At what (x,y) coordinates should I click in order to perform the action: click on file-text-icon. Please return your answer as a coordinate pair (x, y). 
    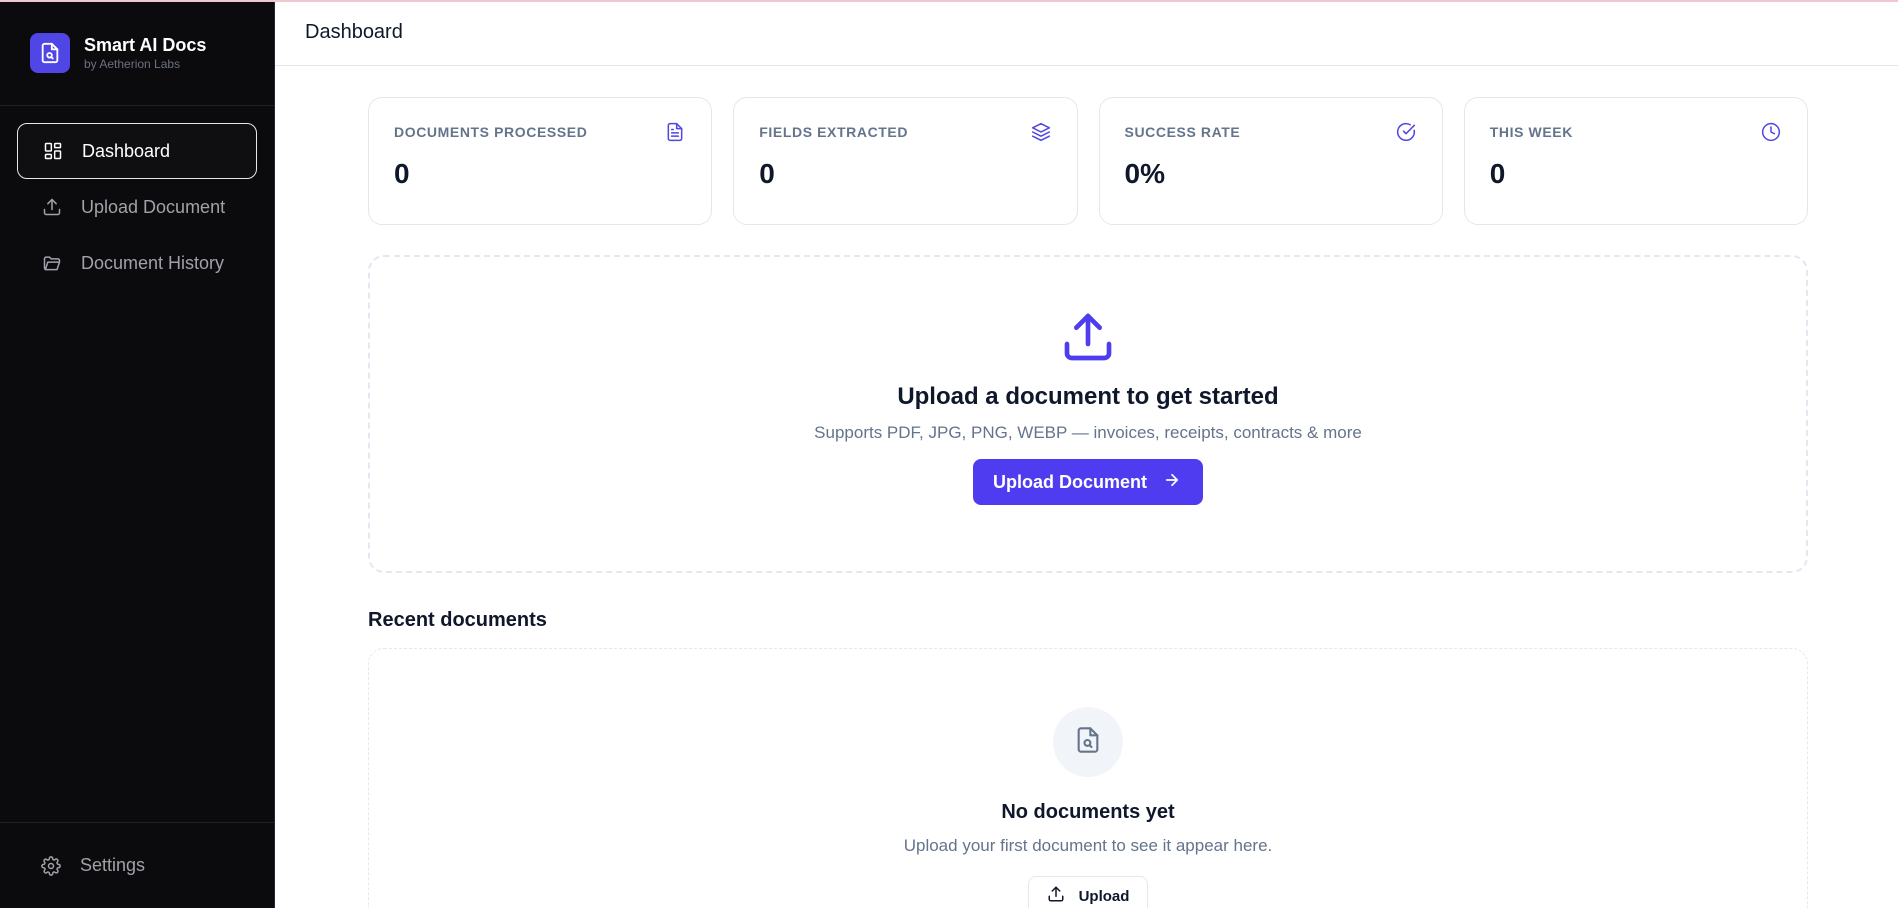
    Looking at the image, I should click on (676, 133).